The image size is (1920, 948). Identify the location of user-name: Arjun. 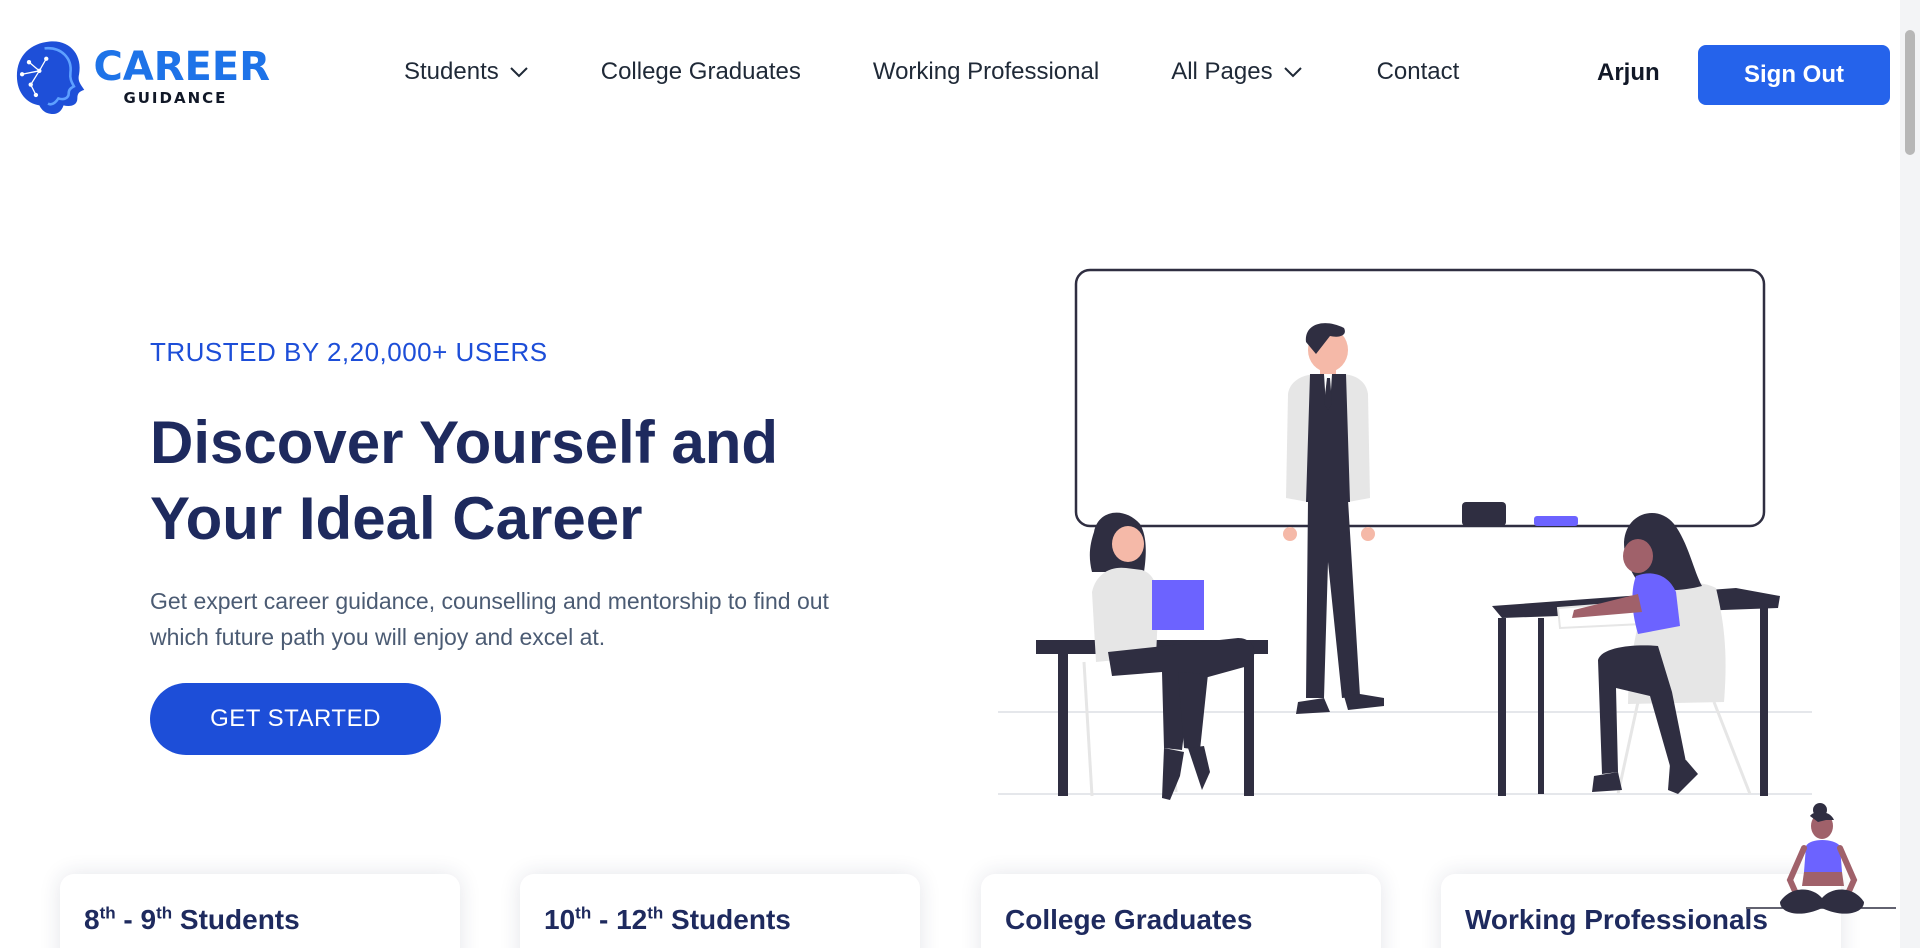
(1628, 73).